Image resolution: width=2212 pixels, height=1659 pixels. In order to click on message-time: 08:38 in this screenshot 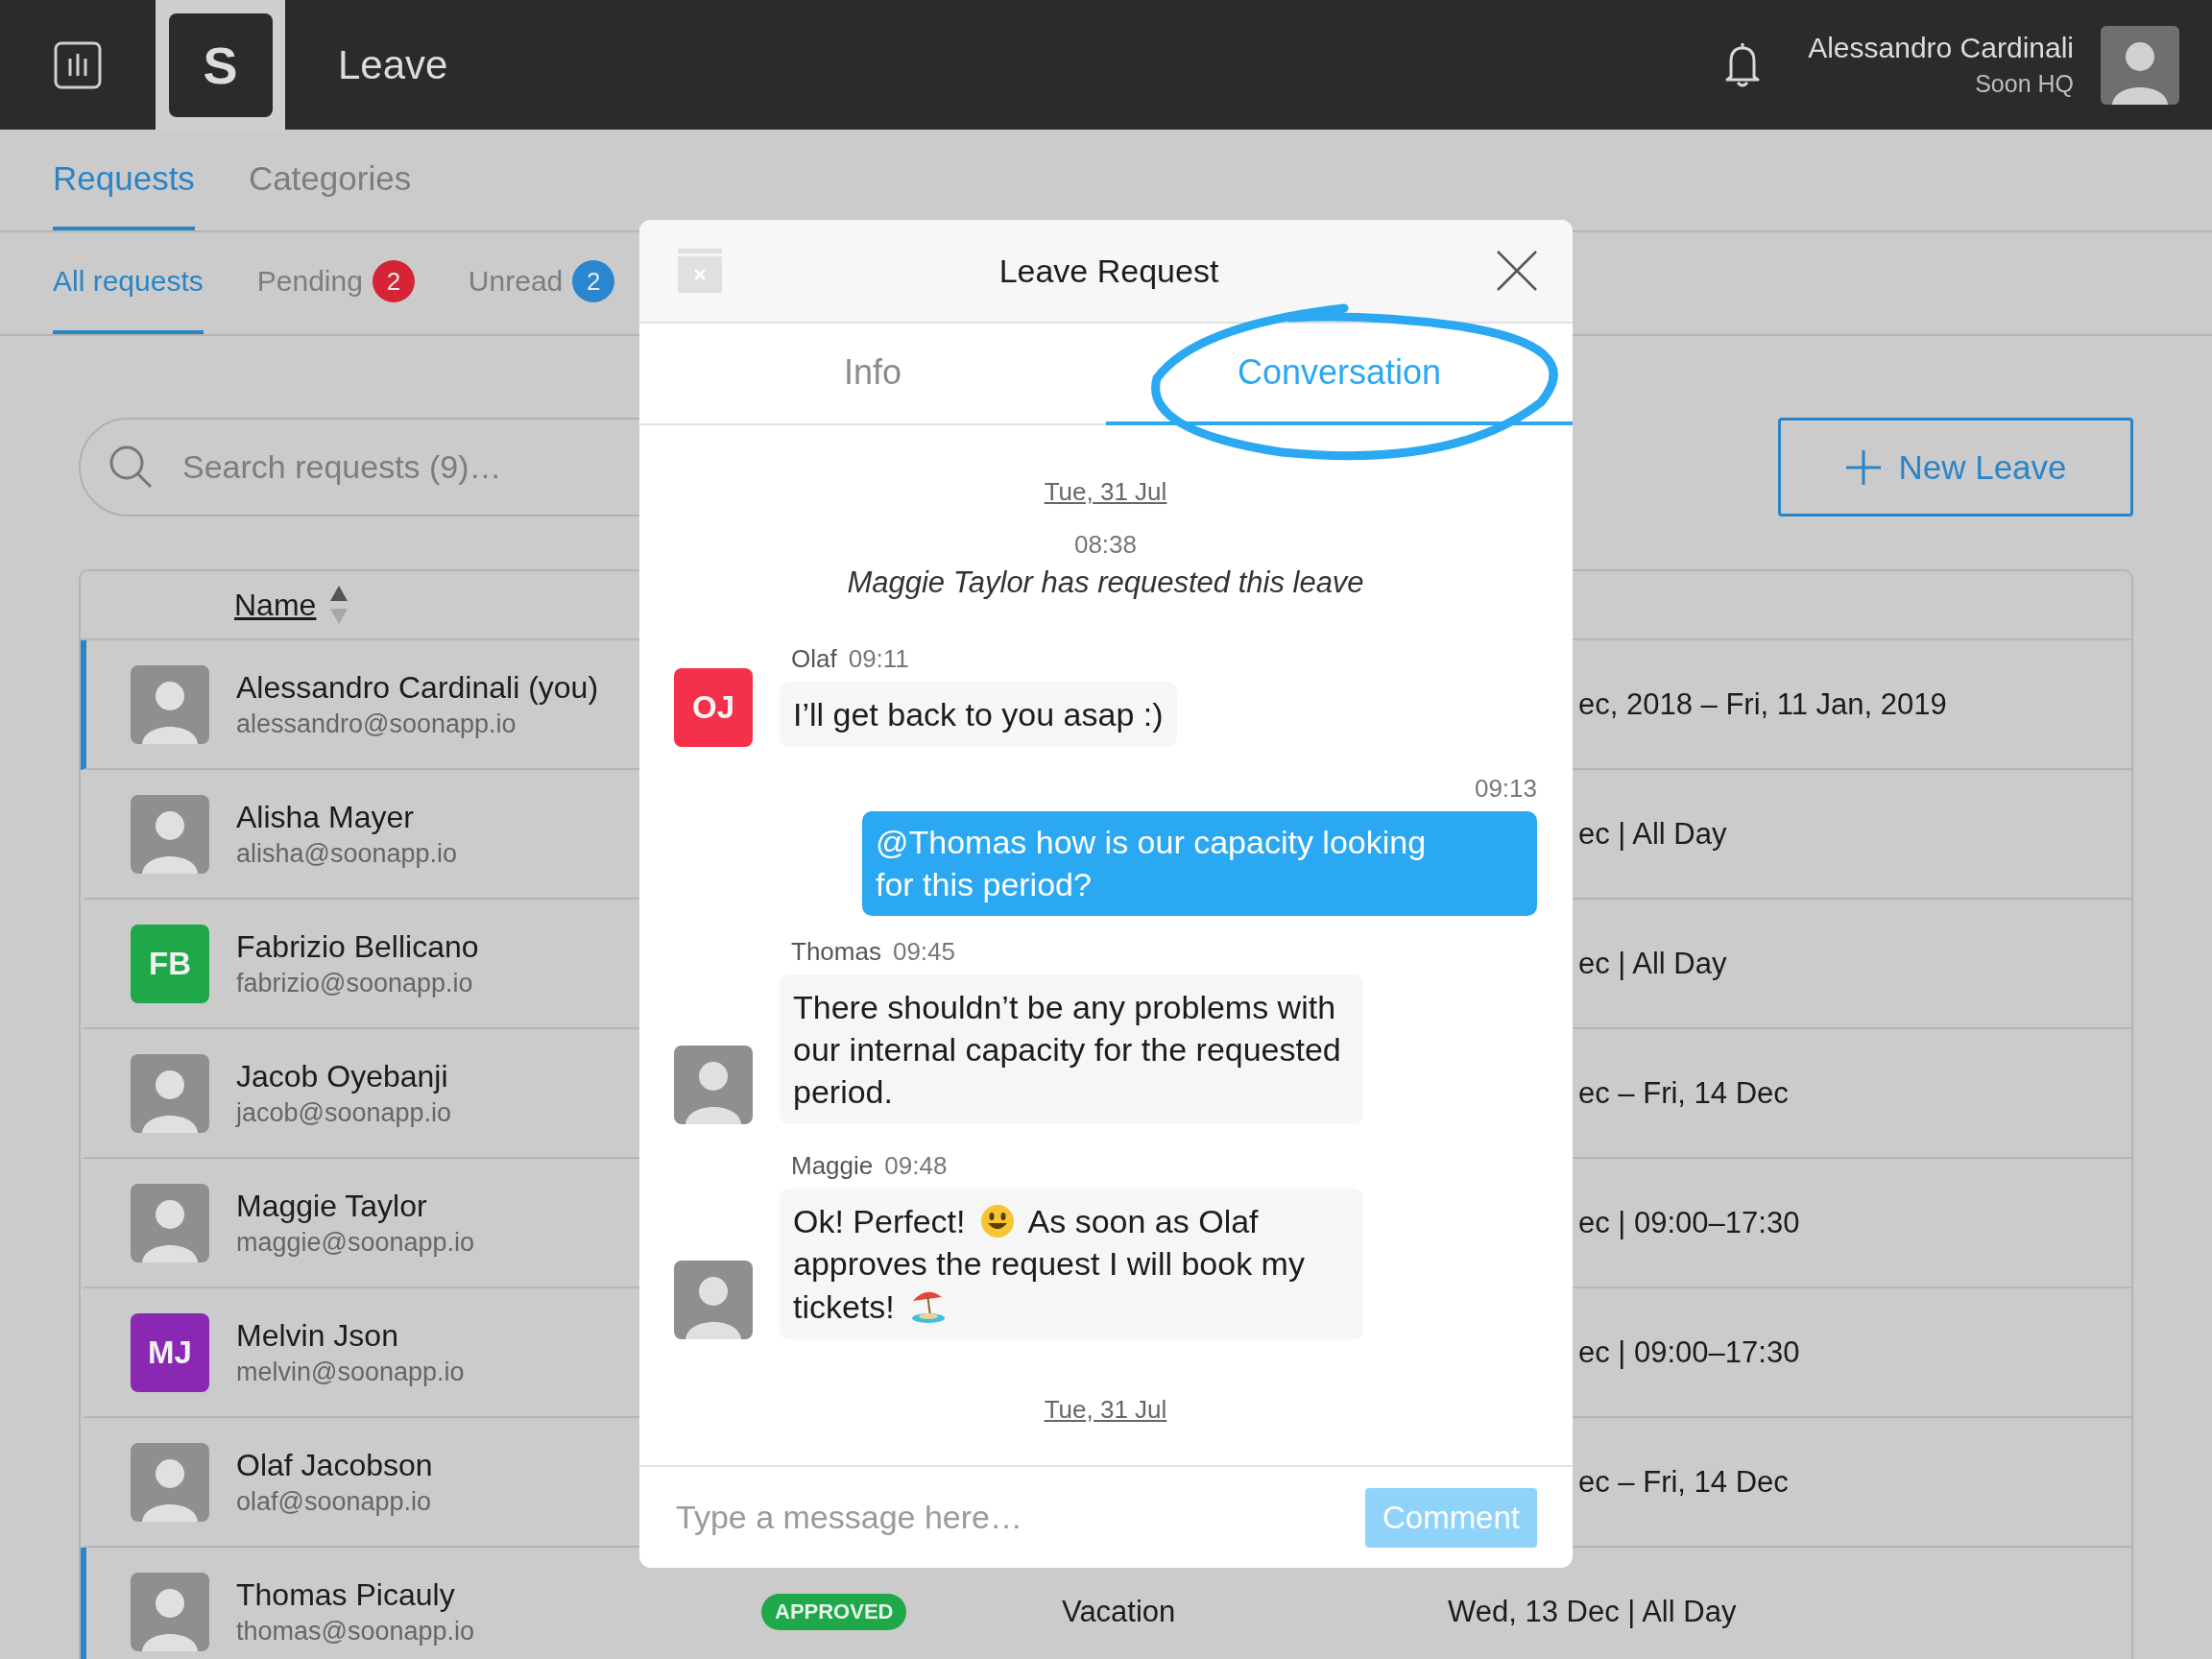, I will do `click(1105, 545)`.